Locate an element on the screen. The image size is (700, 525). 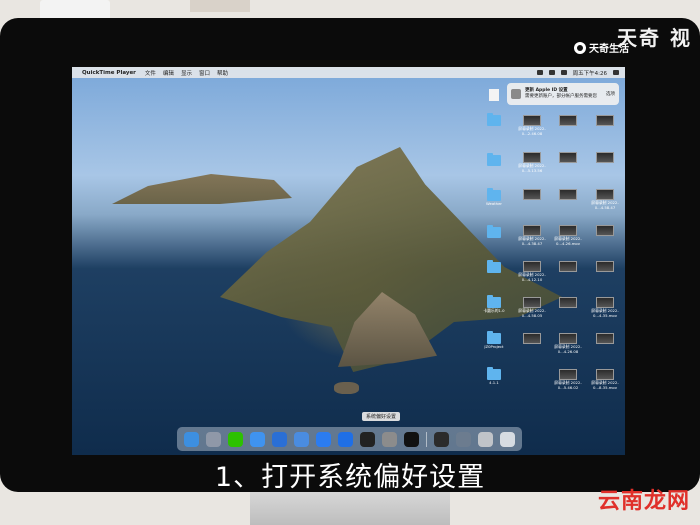
desktop-label: 屏幕录制 2022-0...4.35.mov is located at coordinates (605, 313).